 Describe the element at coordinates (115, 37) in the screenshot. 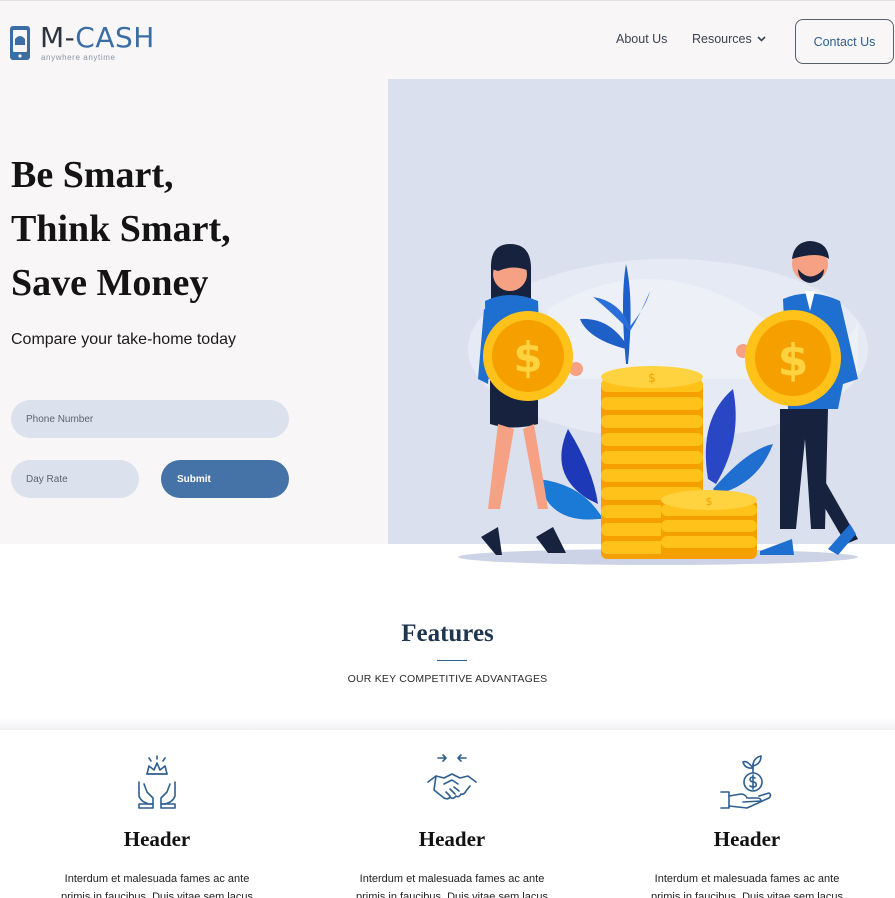

I see `brand-name-part2: CASH` at that location.